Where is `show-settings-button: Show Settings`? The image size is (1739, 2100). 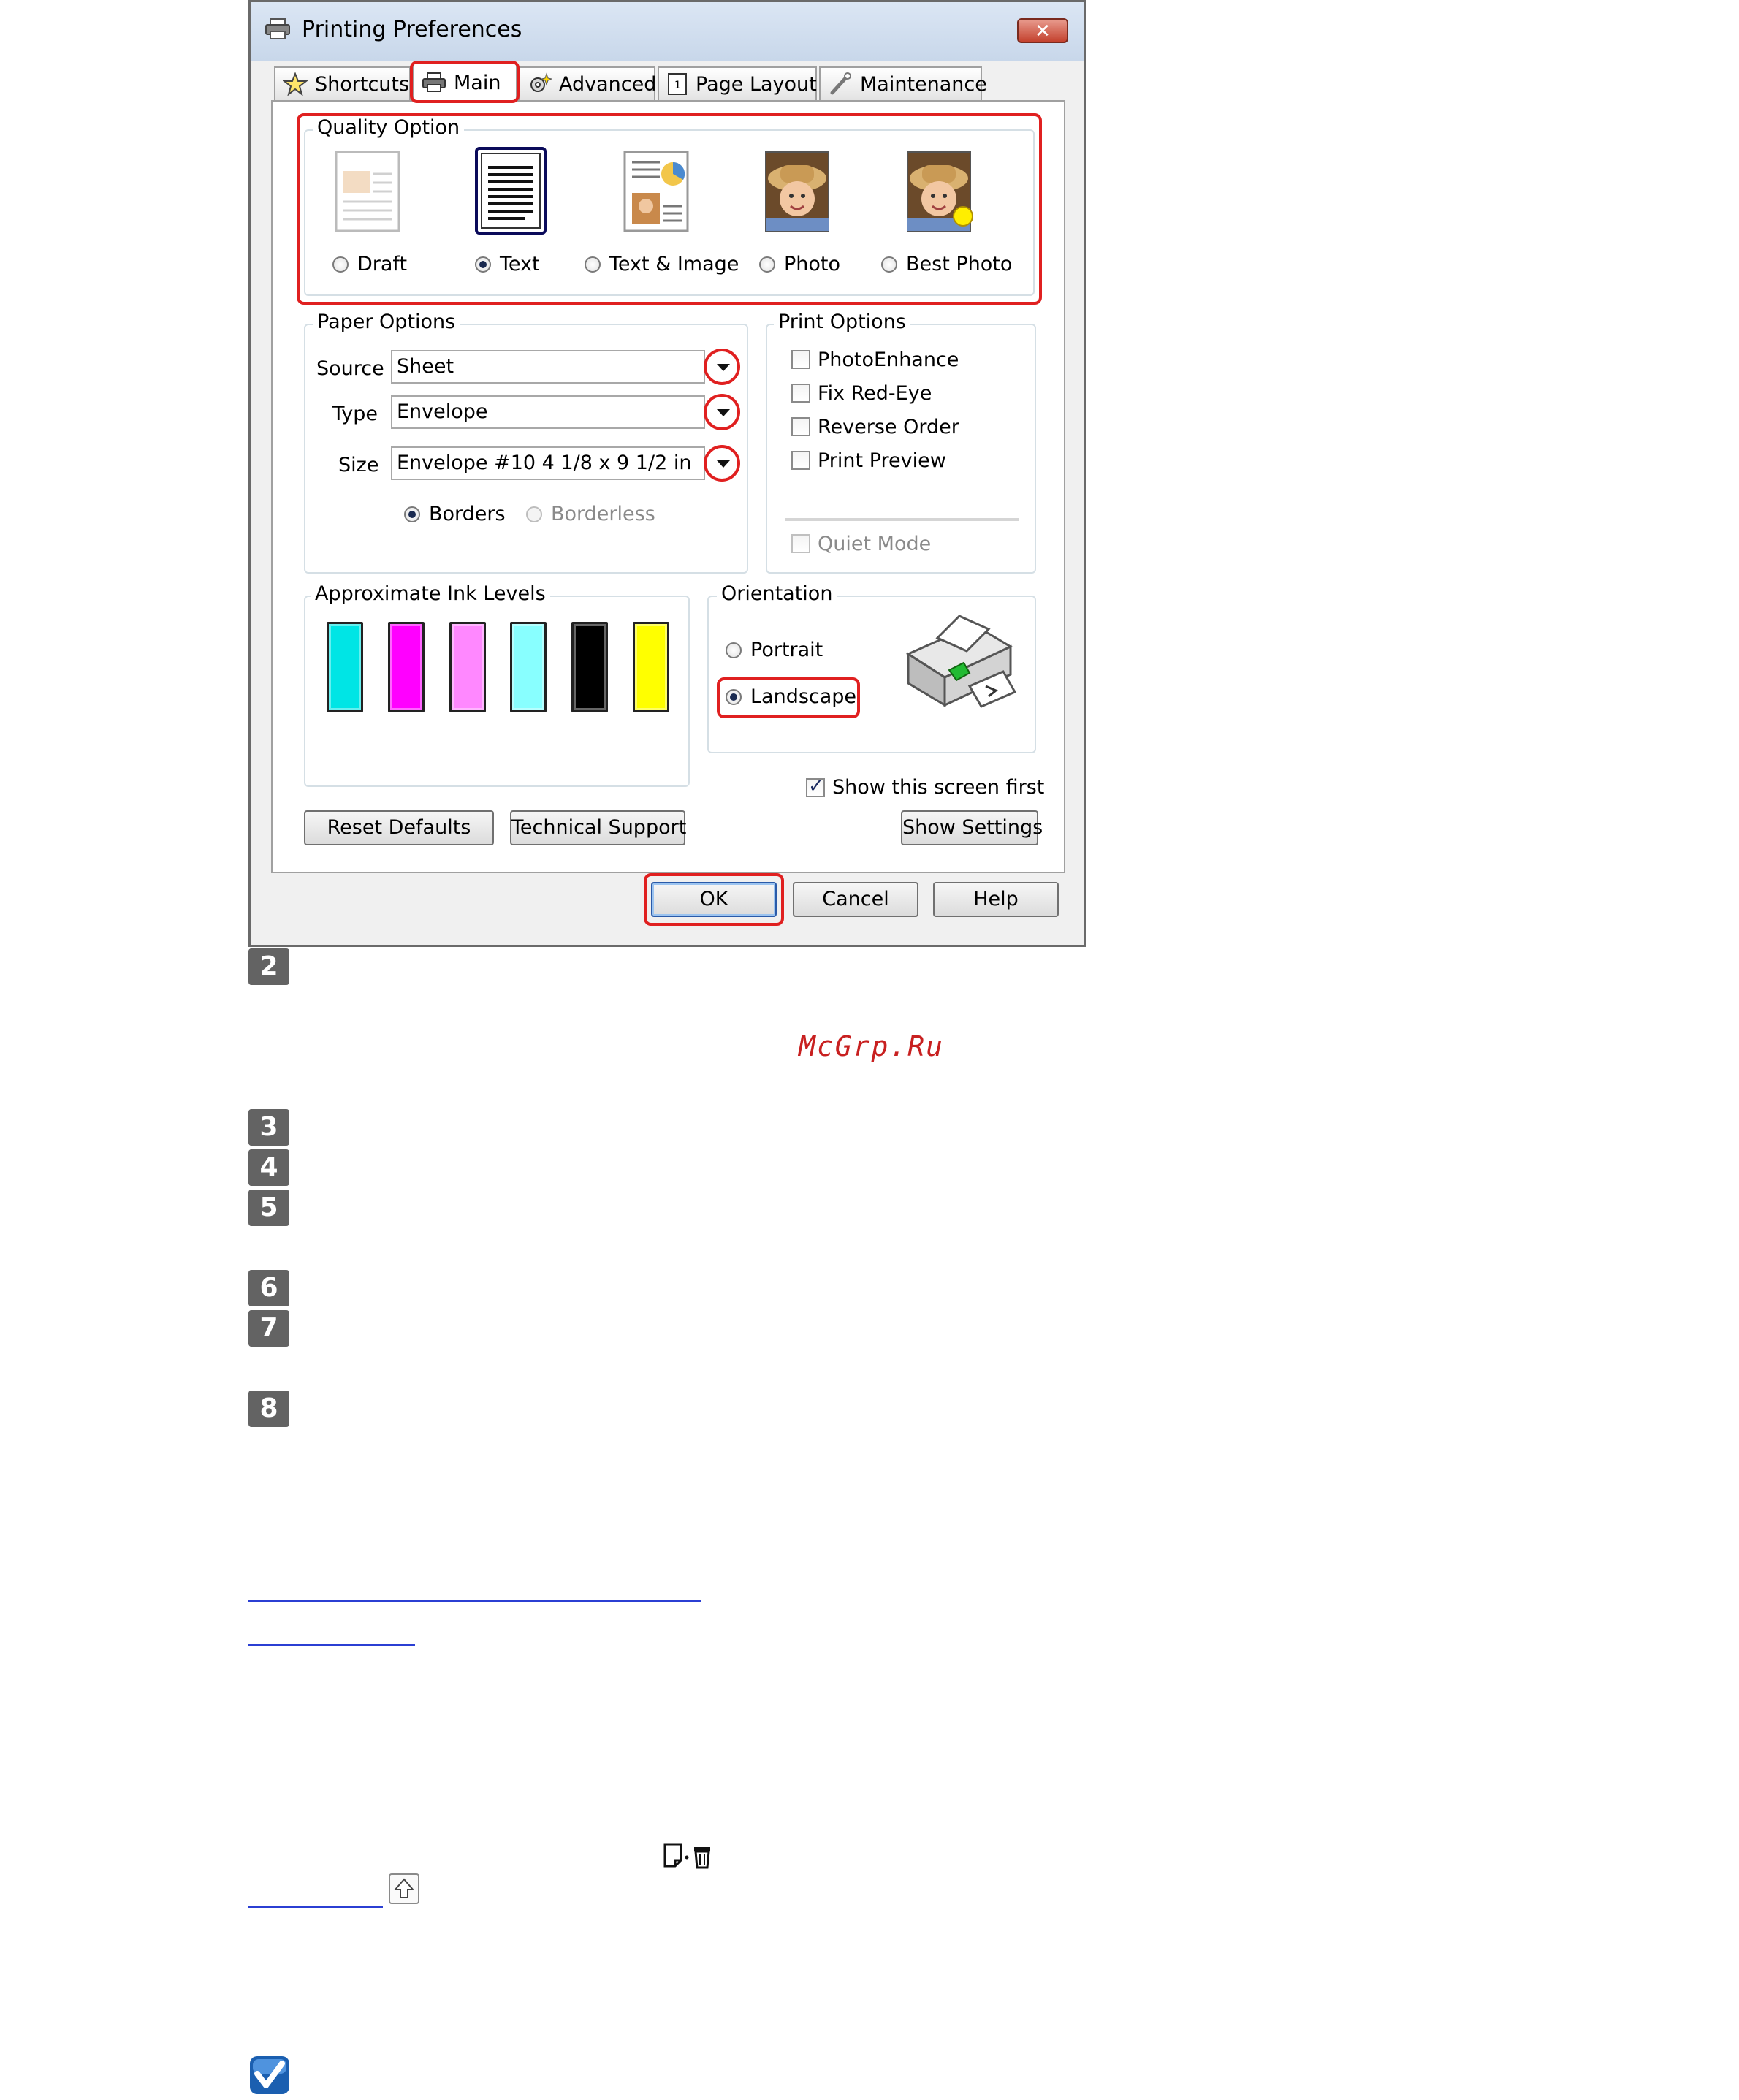
show-settings-button: Show Settings is located at coordinates (972, 827).